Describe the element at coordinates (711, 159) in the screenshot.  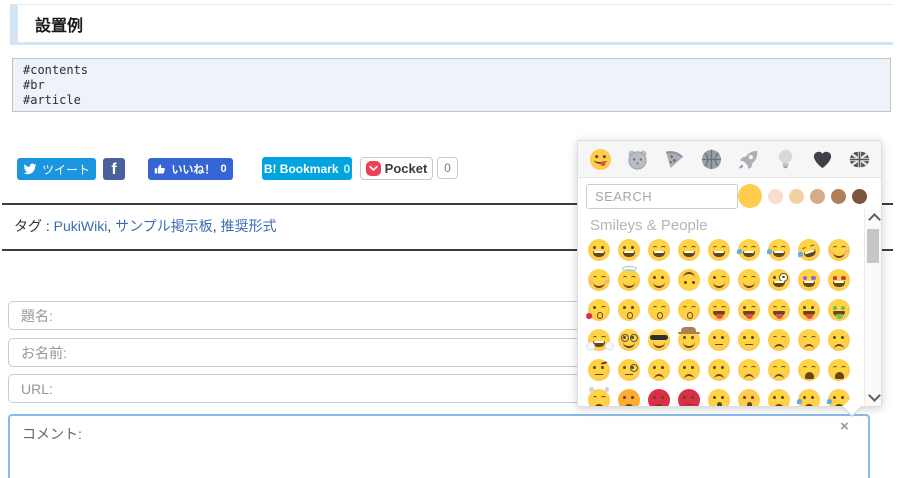
I see `category-tab-activity-icon` at that location.